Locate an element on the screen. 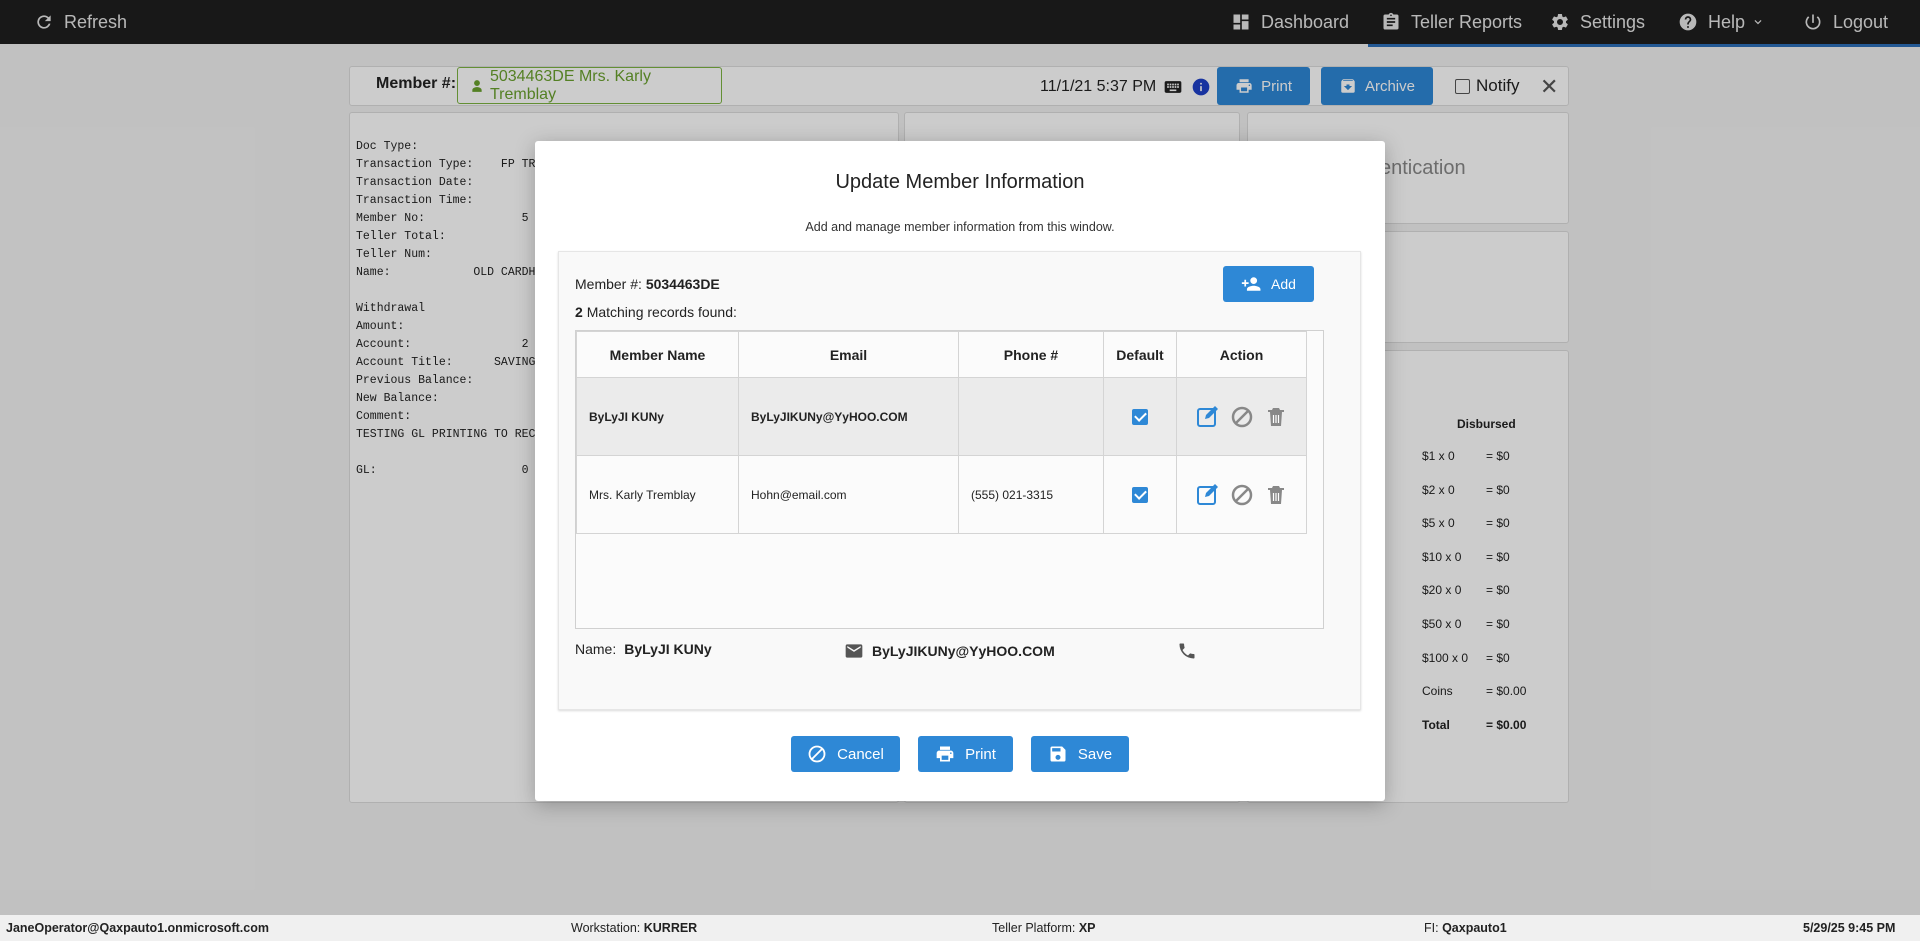 Image resolution: width=1920 pixels, height=941 pixels. matching-records-text: 2 Matching records found: is located at coordinates (656, 312).